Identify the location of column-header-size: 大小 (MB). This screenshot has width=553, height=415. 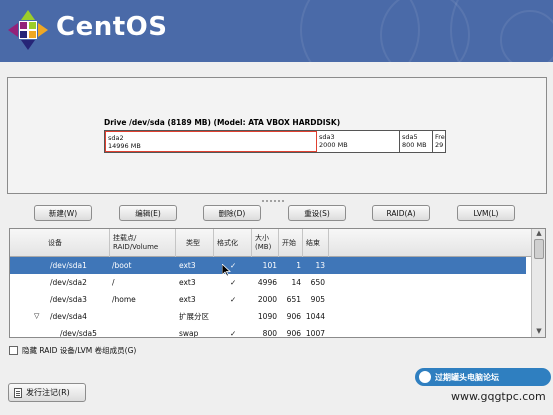
(265, 243).